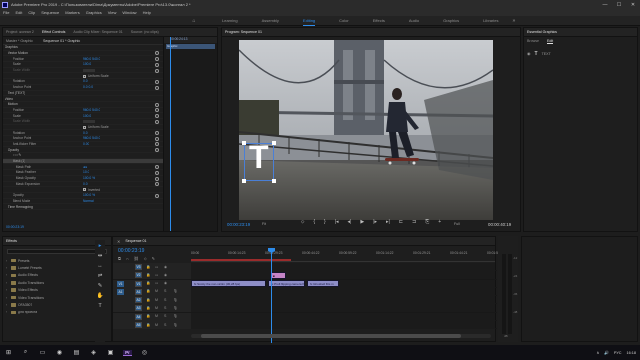  What do you see at coordinates (439, 222) in the screenshot?
I see `add-button-icon: +` at bounding box center [439, 222].